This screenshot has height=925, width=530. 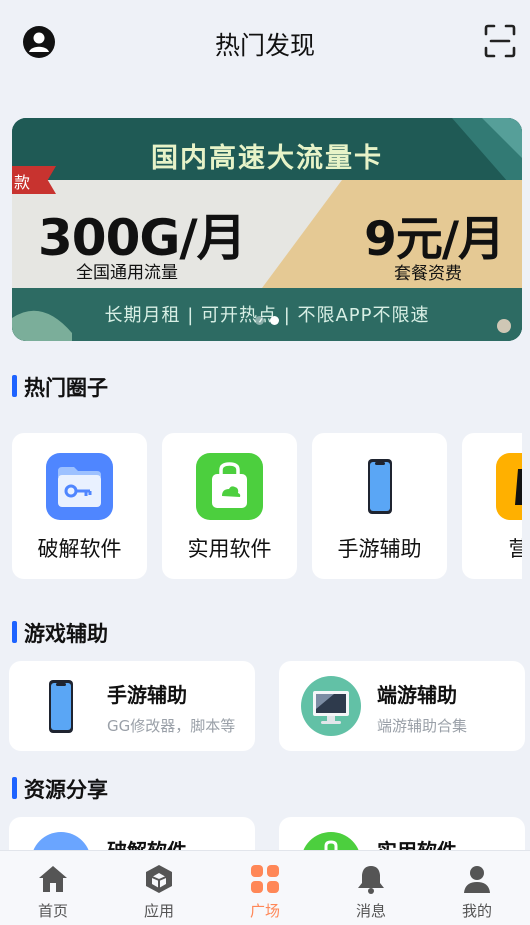 What do you see at coordinates (492, 506) in the screenshot?
I see `circle-card-nutrition: 营养` at bounding box center [492, 506].